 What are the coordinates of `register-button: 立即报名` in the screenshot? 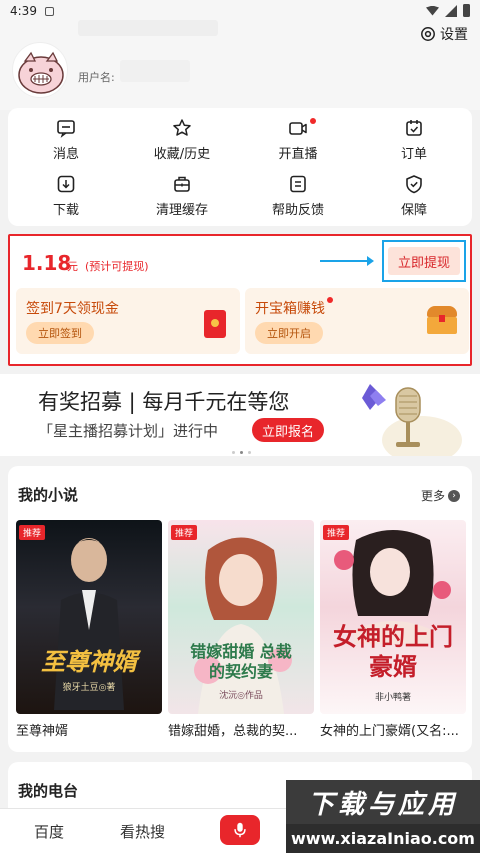 It's located at (288, 430).